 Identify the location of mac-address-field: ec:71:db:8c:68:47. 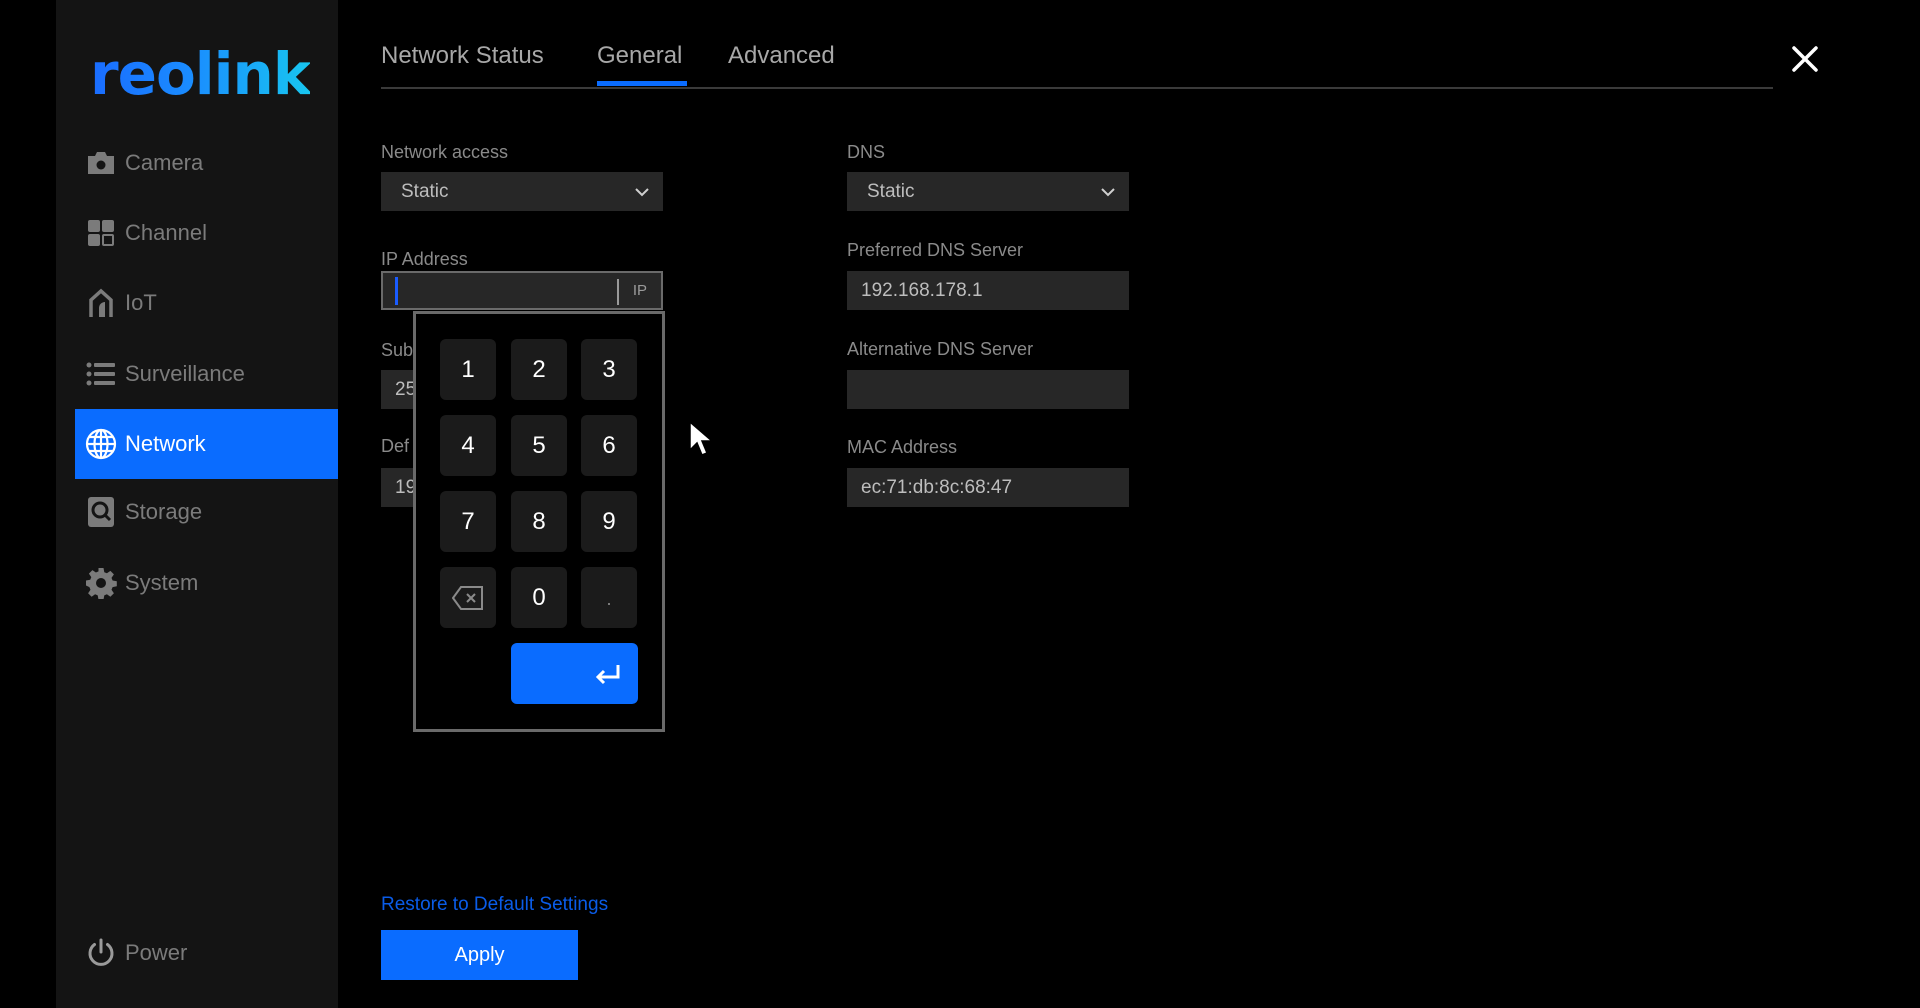
(988, 487).